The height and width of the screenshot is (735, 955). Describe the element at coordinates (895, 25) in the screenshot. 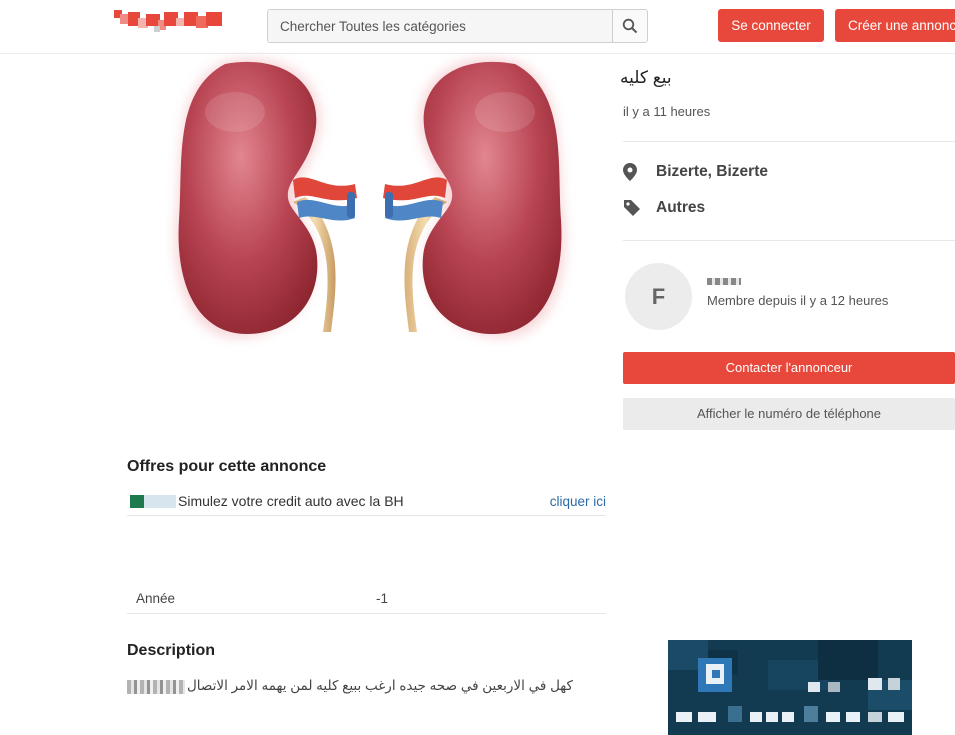

I see `create-ad-button: Créer une annonce` at that location.